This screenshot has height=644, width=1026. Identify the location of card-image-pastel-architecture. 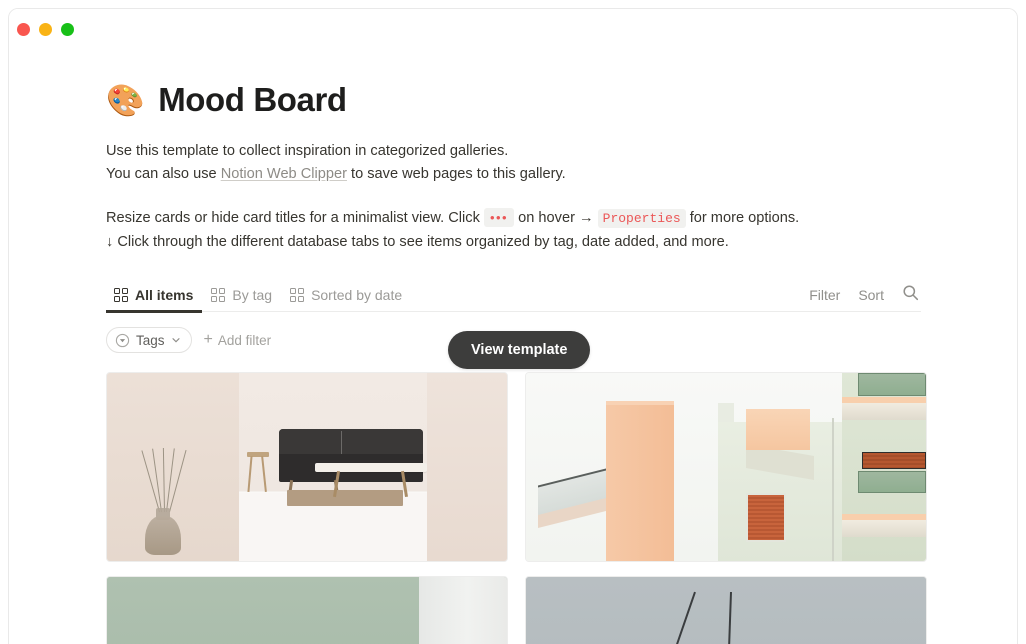
(726, 467).